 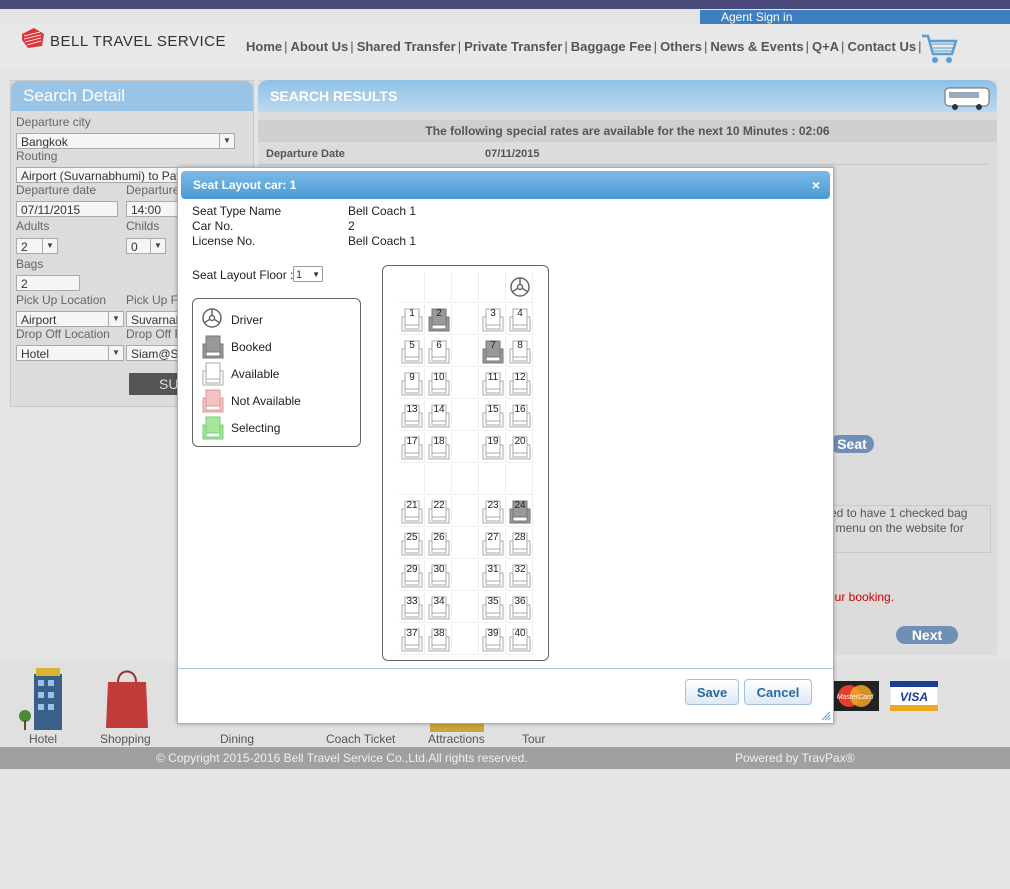 What do you see at coordinates (493, 512) in the screenshot?
I see `seat-23: 23` at bounding box center [493, 512].